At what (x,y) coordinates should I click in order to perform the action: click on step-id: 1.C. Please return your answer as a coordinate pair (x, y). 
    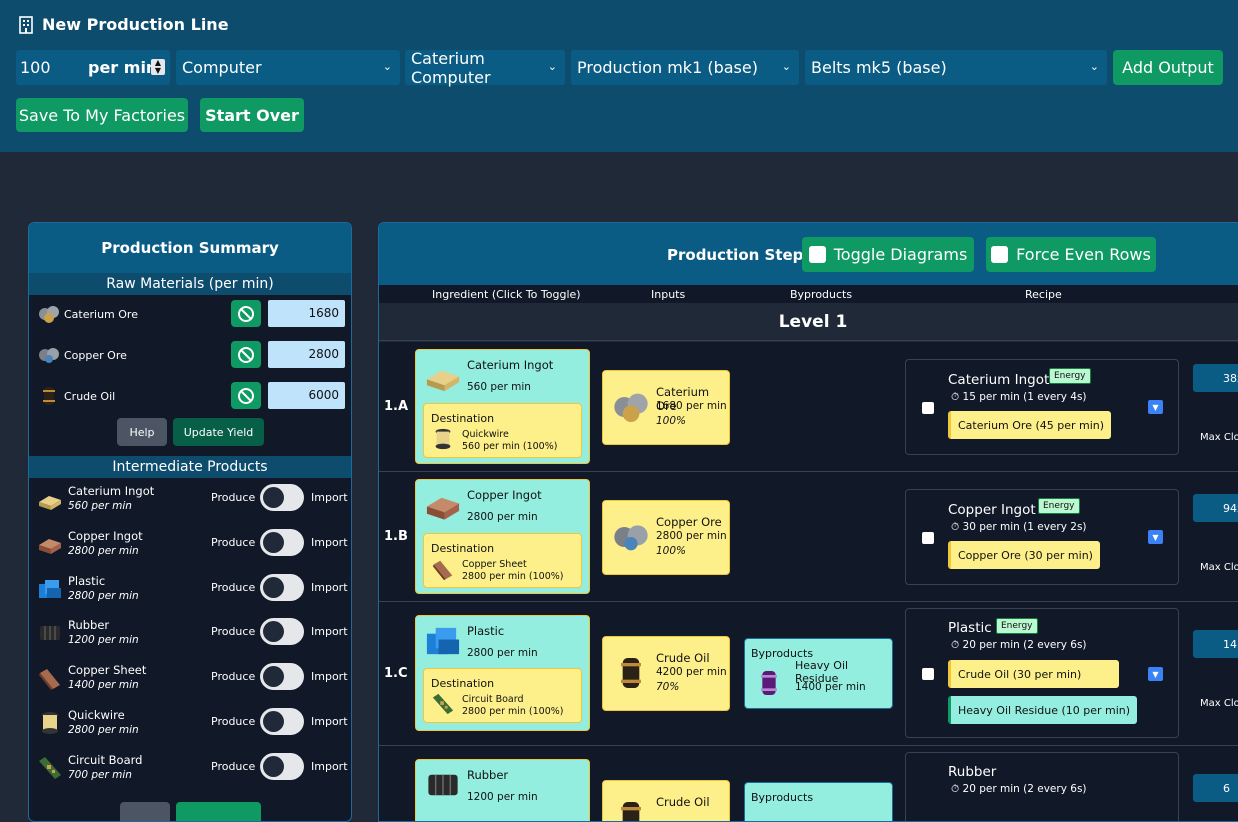
    Looking at the image, I should click on (396, 673).